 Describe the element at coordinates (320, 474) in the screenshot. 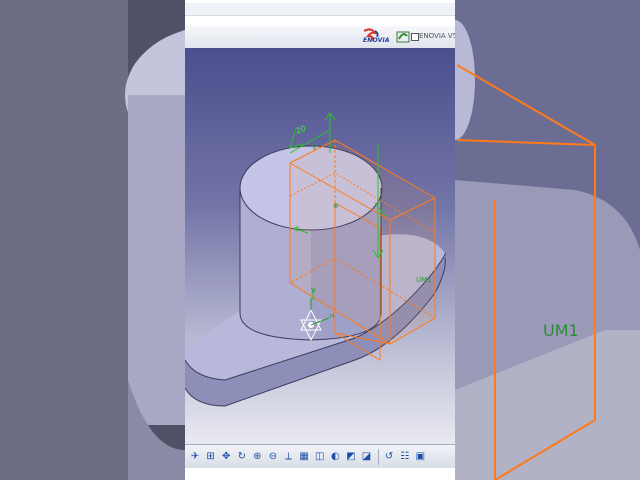

I see `bottom-strip` at that location.